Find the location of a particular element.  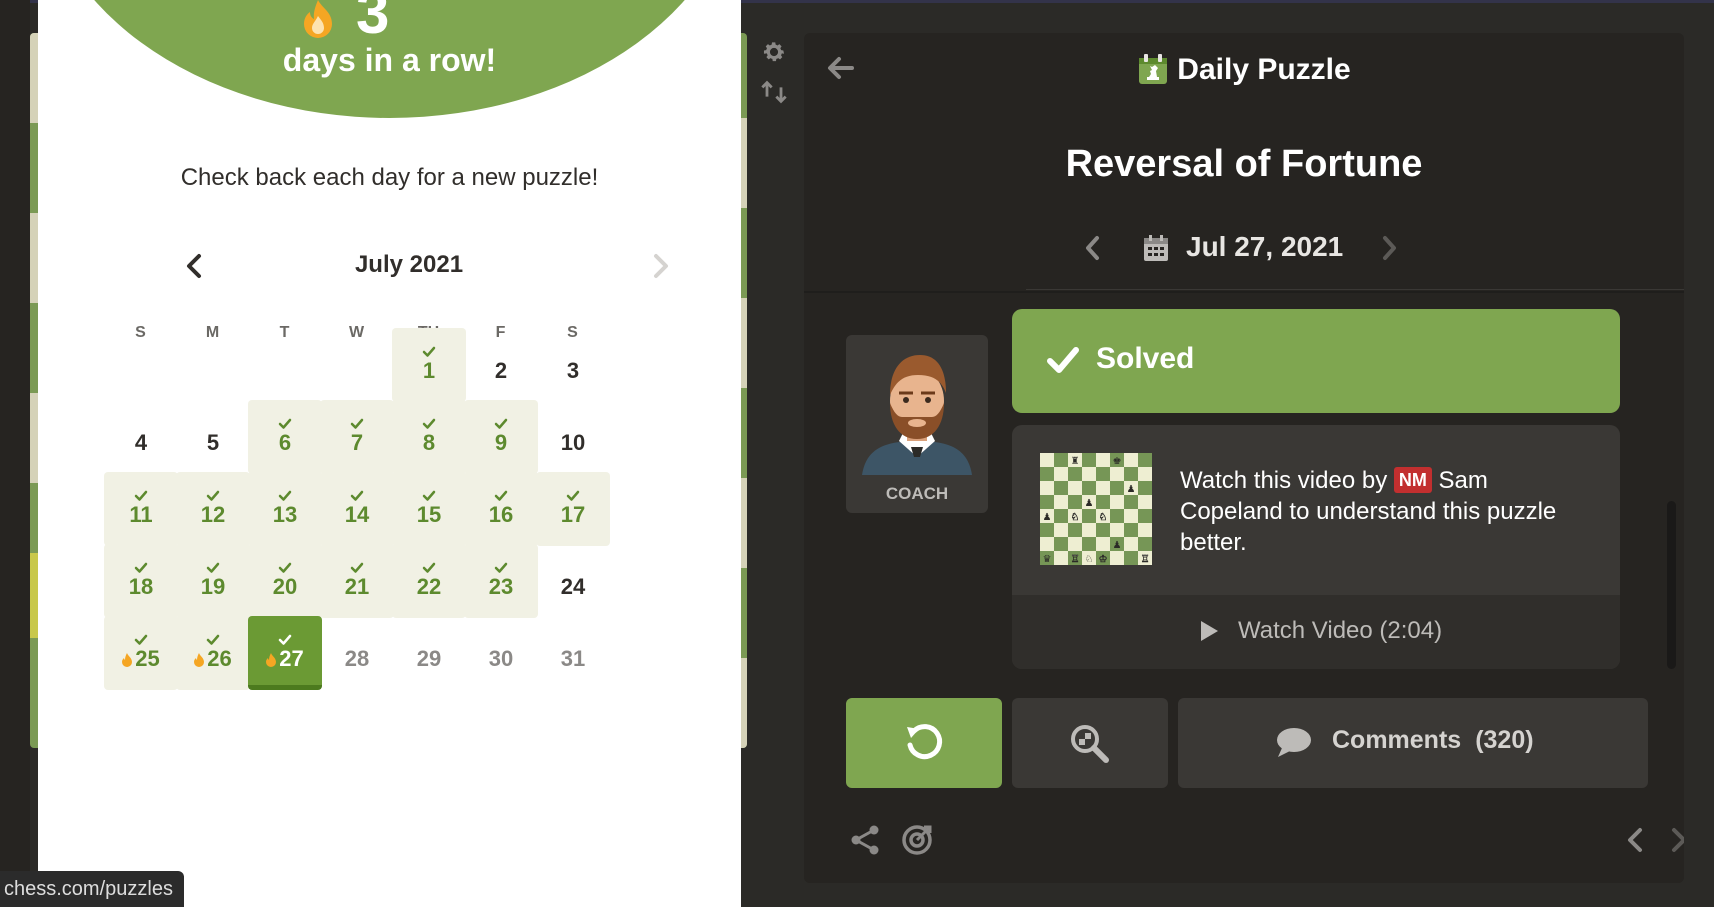

day-number: 15 is located at coordinates (429, 514).